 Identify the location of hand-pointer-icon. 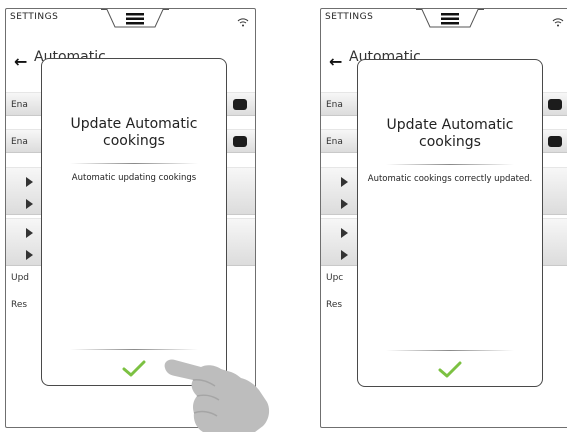
(217, 395).